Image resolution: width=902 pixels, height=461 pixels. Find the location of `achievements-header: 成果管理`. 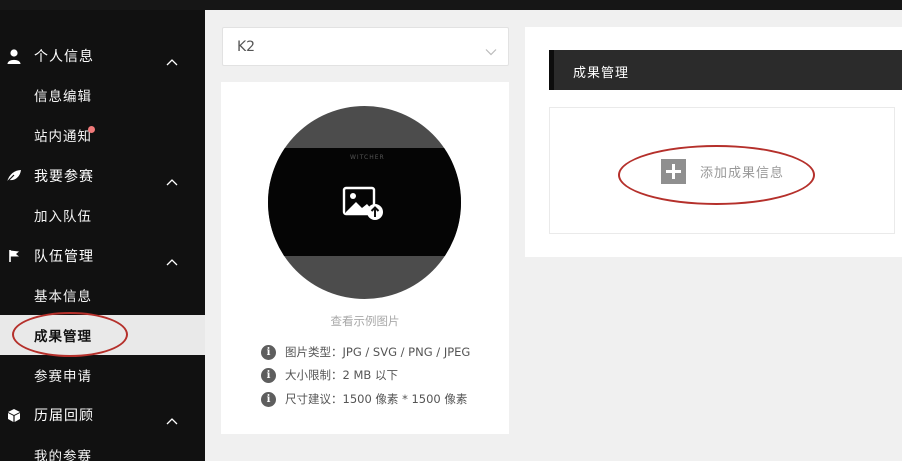

achievements-header: 成果管理 is located at coordinates (725, 70).